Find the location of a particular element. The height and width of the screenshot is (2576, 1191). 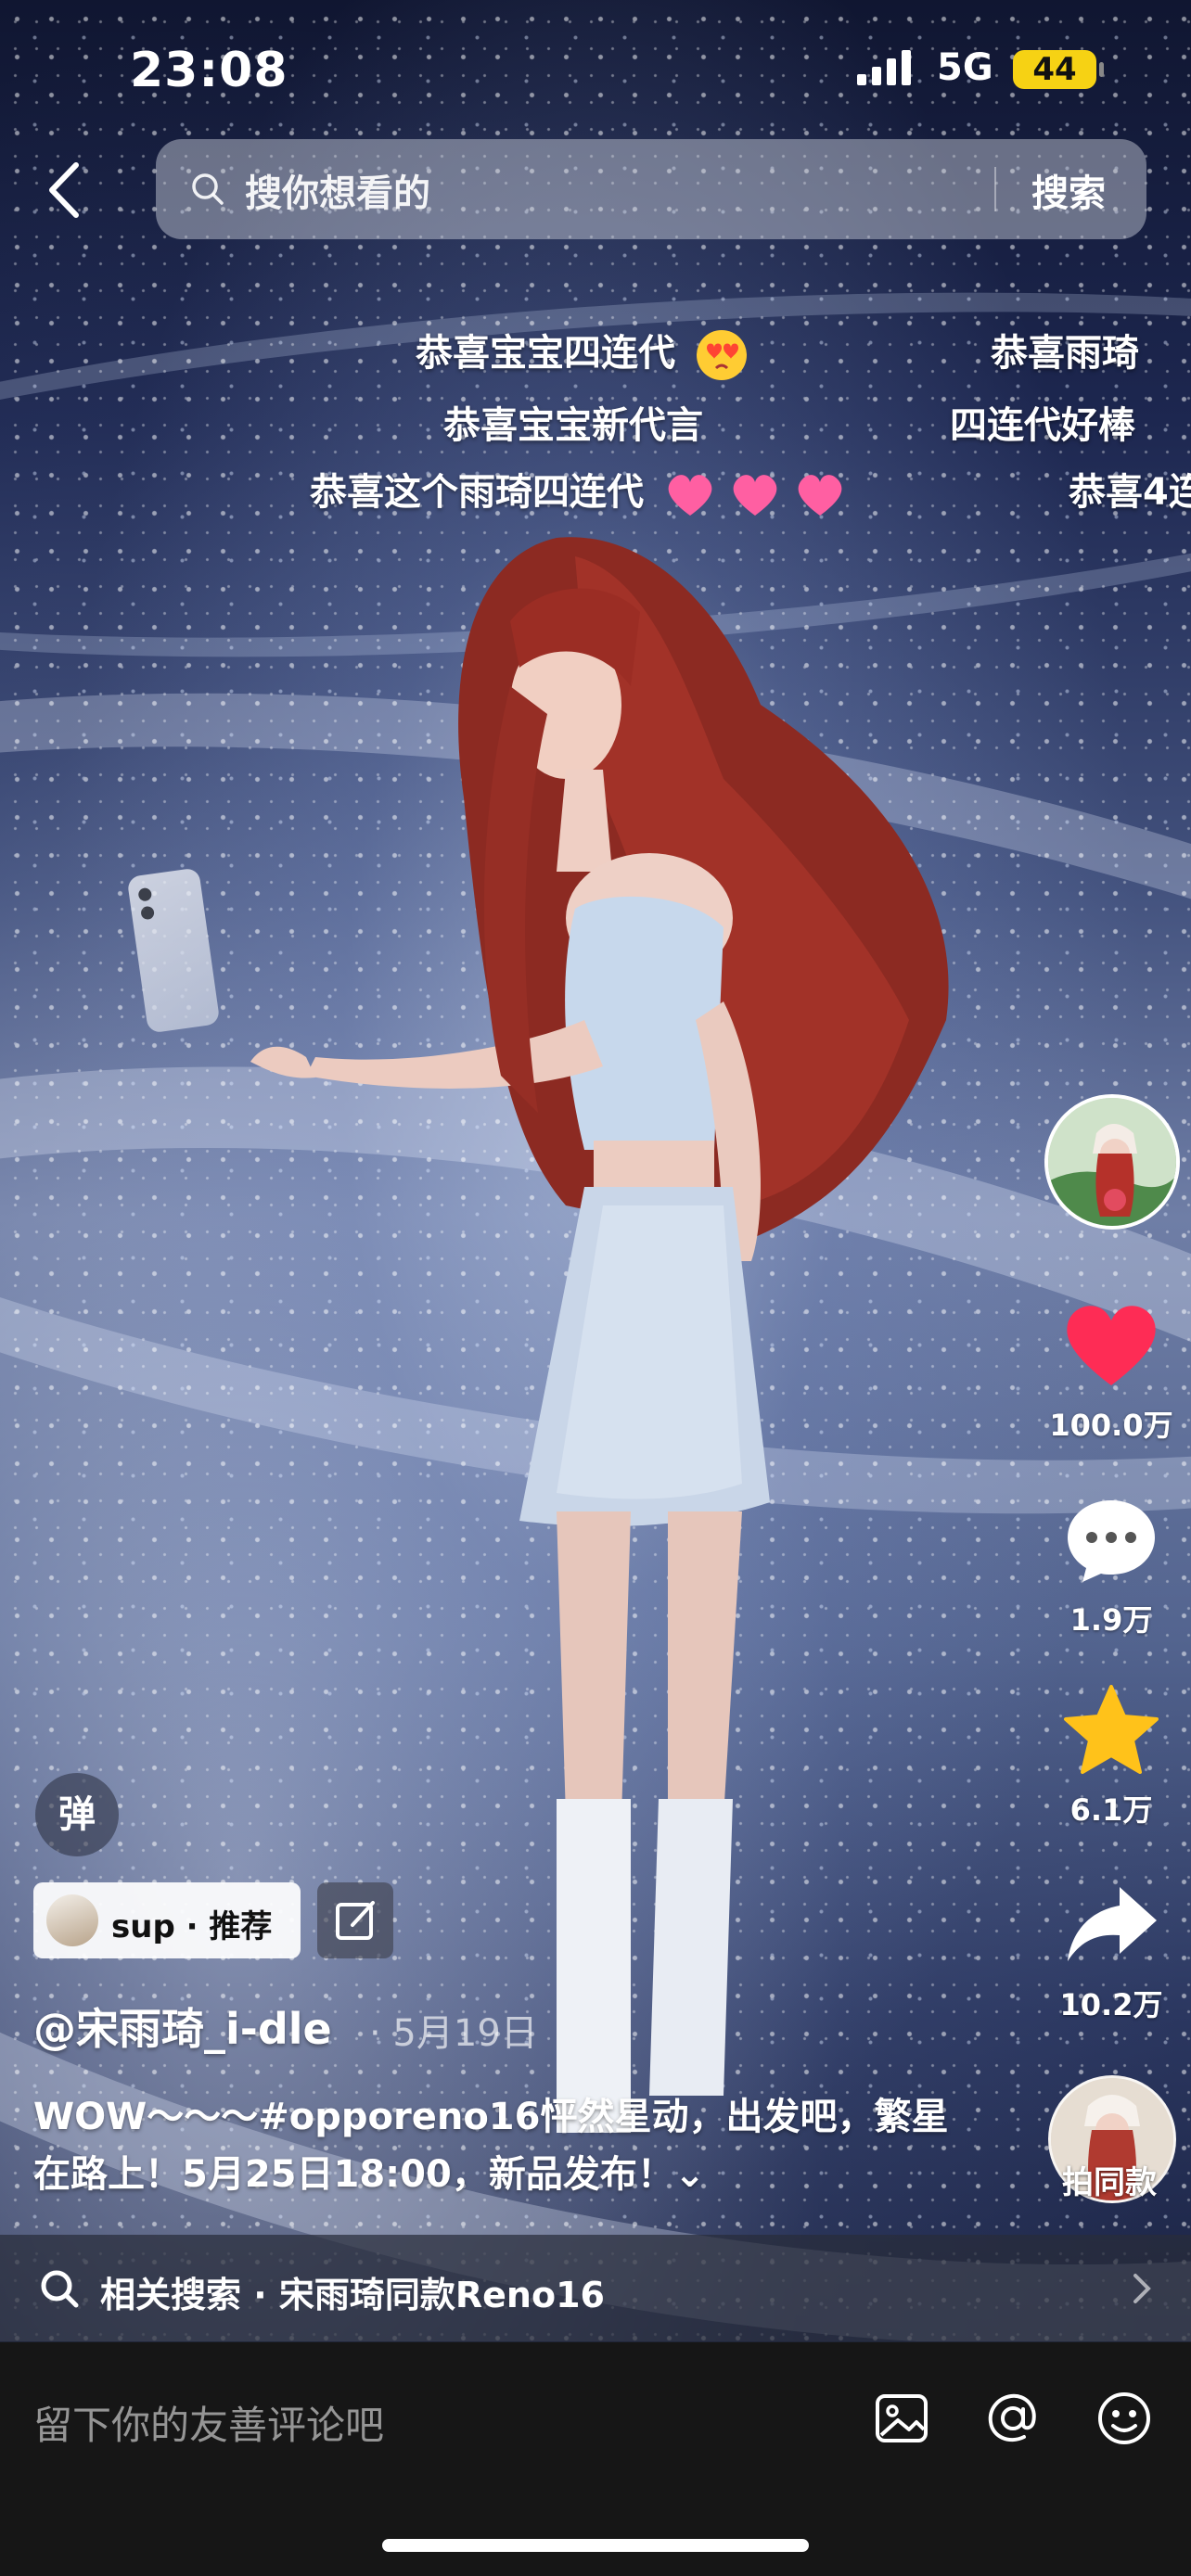

avatar-image-icon is located at coordinates (1112, 1162).